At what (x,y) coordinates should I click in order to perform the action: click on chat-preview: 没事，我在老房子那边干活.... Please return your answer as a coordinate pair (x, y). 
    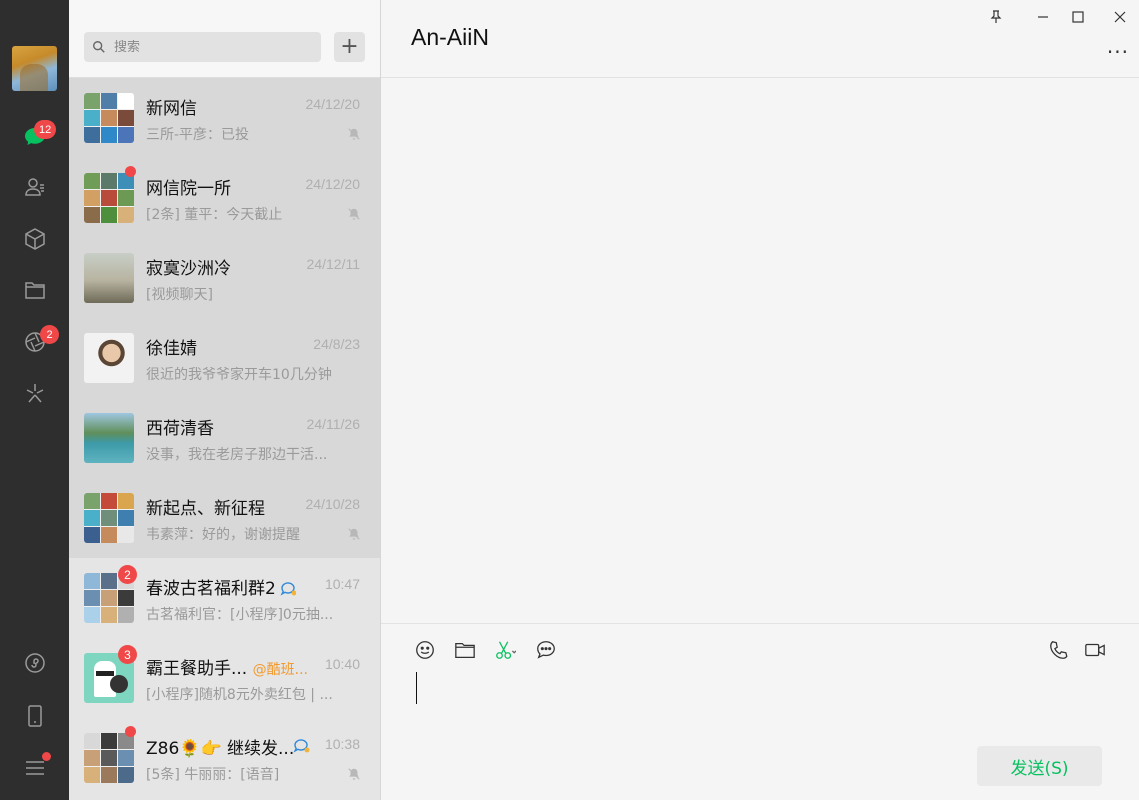
    Looking at the image, I should click on (237, 455).